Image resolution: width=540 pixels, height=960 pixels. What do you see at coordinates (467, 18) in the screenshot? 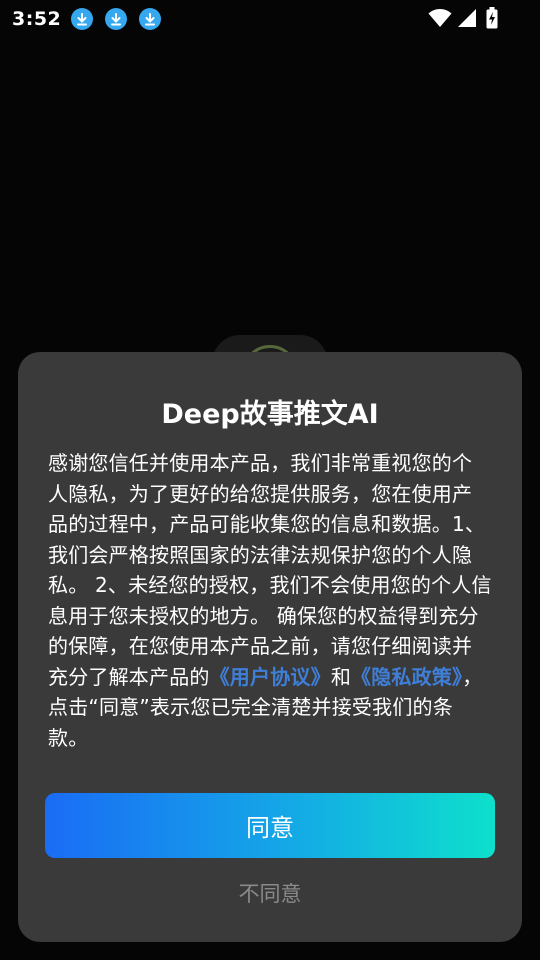
I see `cellular-signal-icon` at bounding box center [467, 18].